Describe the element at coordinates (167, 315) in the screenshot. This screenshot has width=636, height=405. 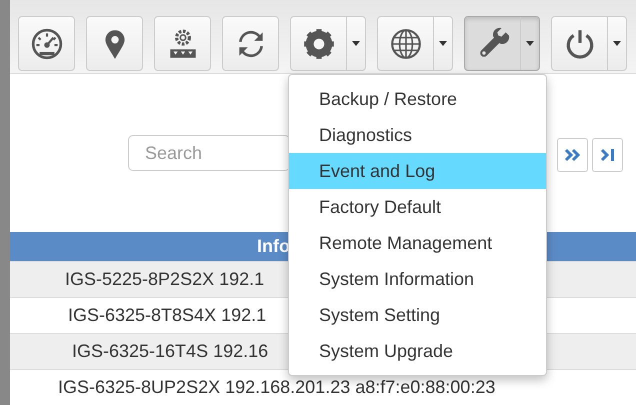
I see `table-cell-text: IGS-6325-8T8S4X 192.1` at that location.